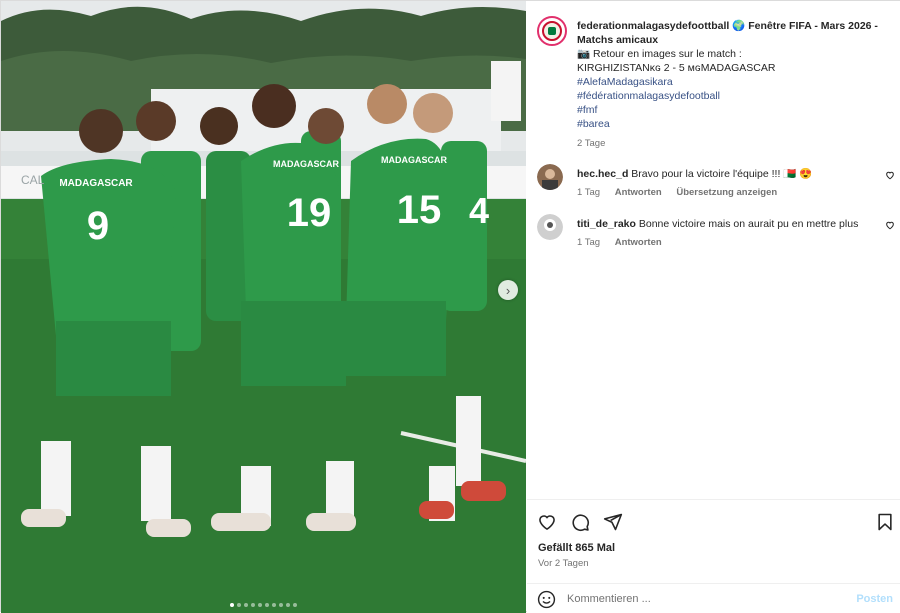 Image resolution: width=900 pixels, height=613 pixels. I want to click on comment-bar: Posten, so click(713, 598).